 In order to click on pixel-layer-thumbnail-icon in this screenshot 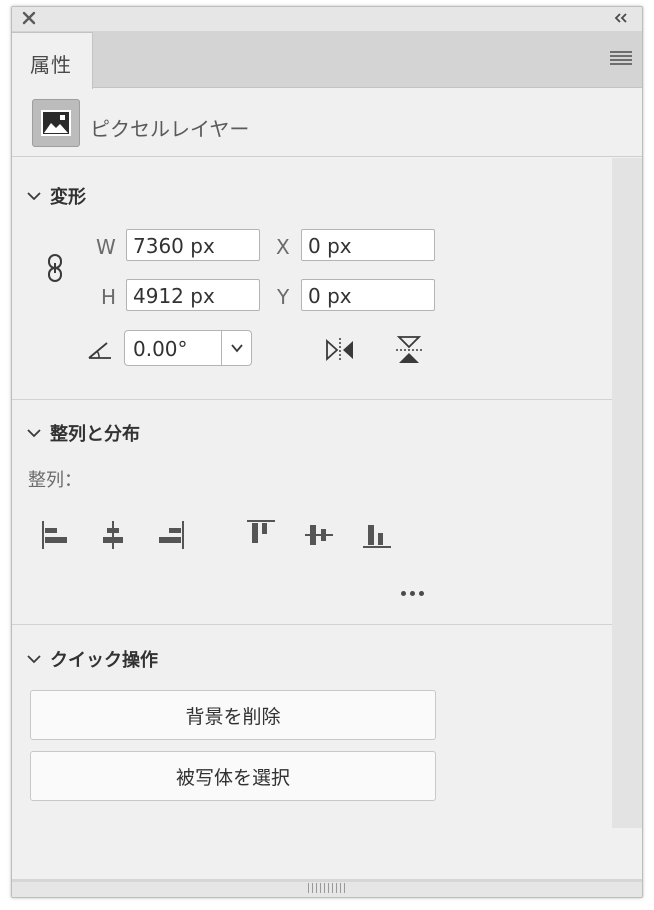, I will do `click(56, 123)`.